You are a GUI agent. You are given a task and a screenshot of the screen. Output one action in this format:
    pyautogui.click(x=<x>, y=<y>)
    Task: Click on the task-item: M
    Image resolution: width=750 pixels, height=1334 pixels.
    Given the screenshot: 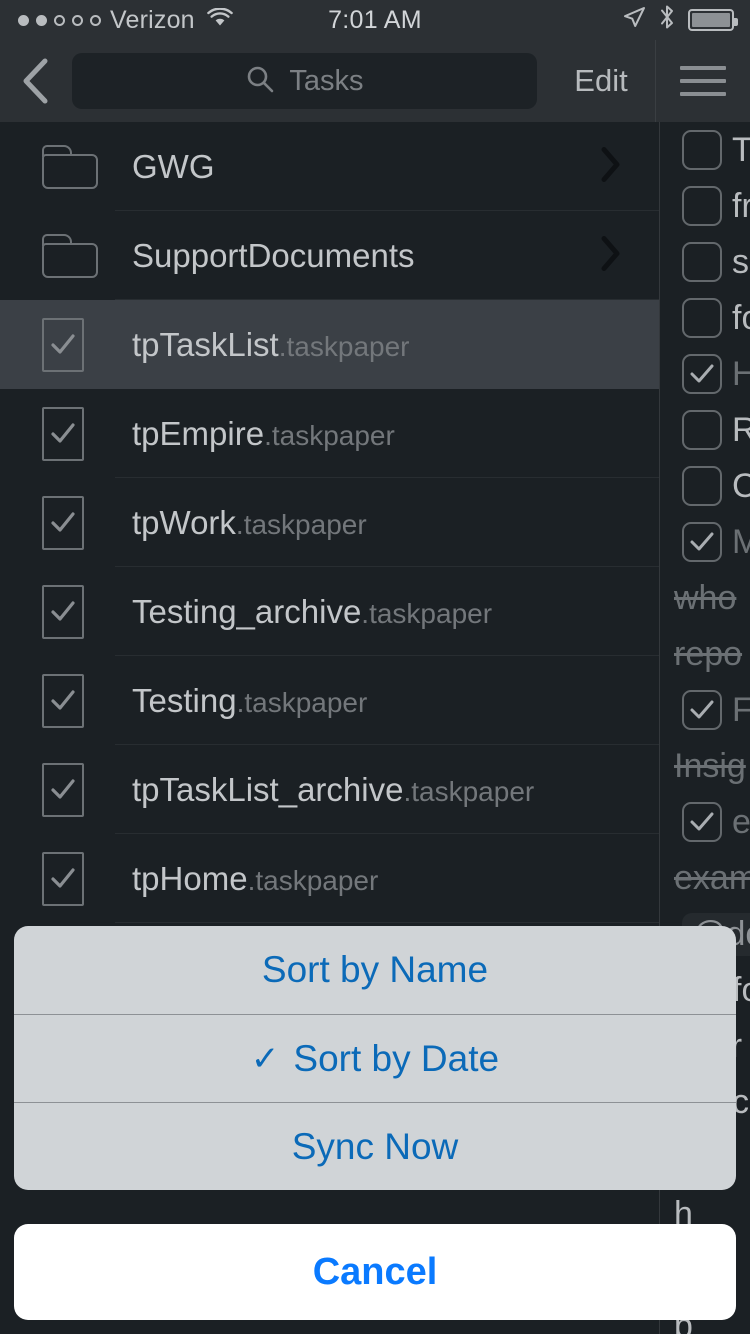 What is the action you would take?
    pyautogui.click(x=705, y=542)
    